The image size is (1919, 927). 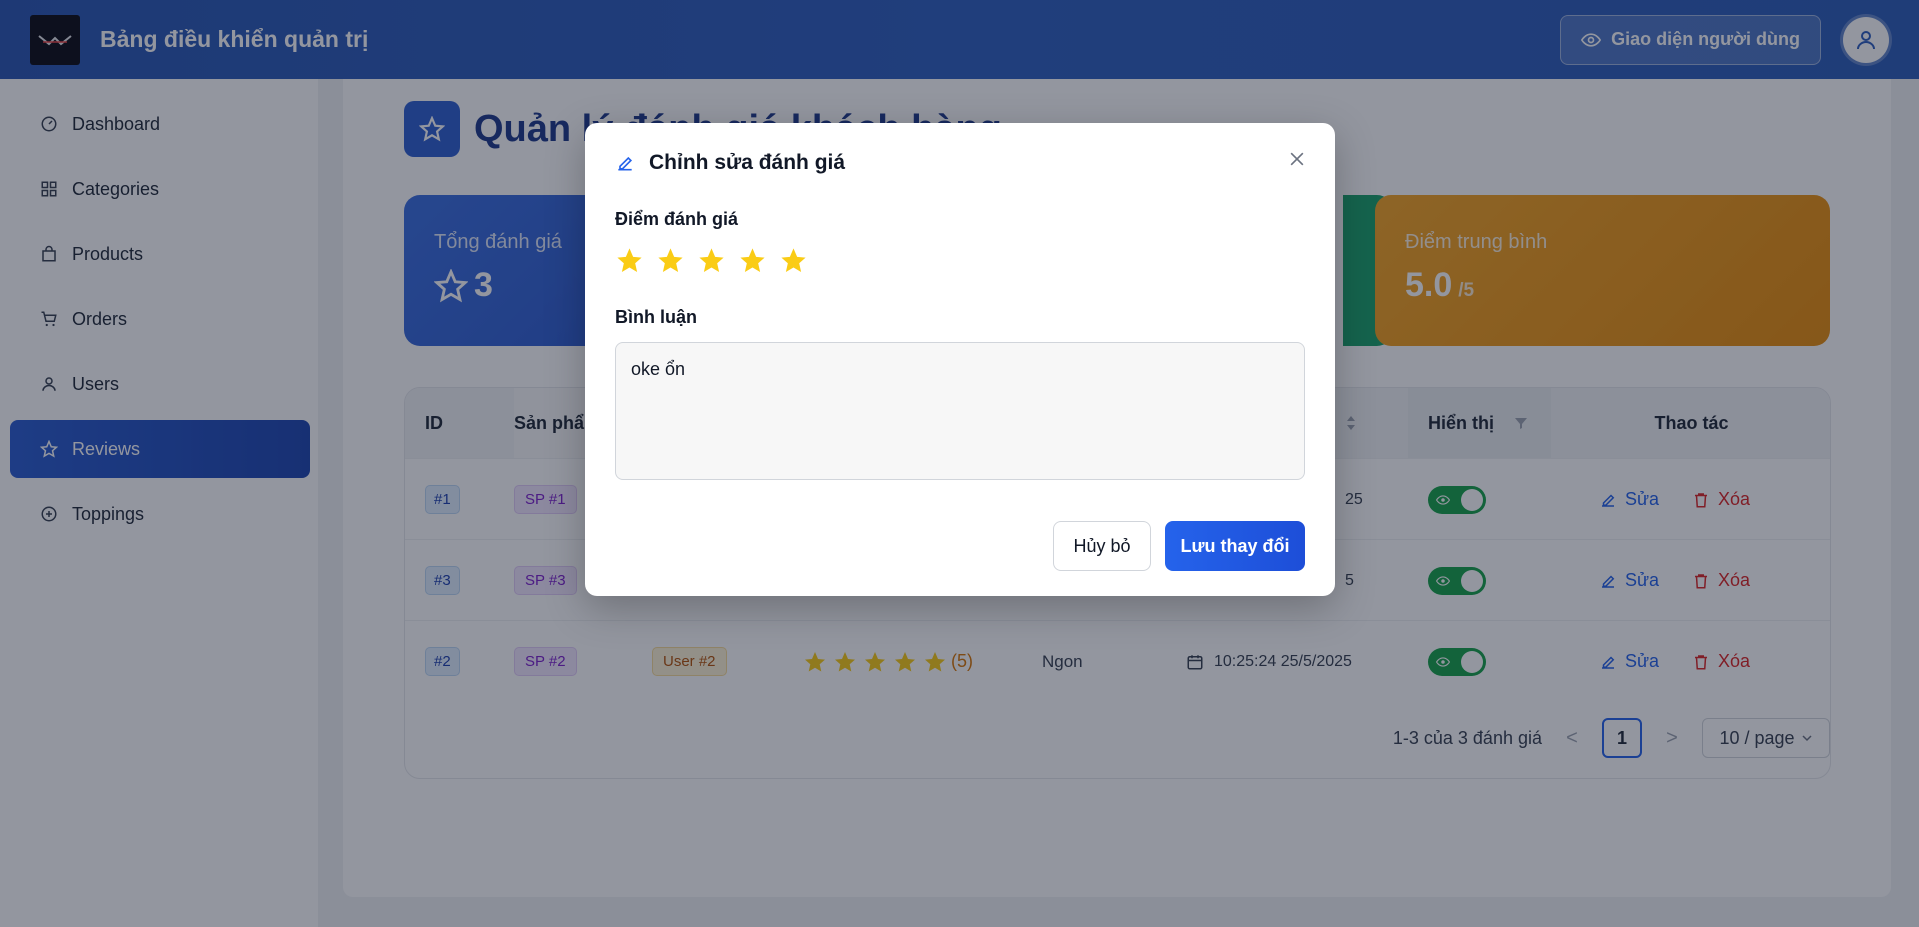 What do you see at coordinates (960, 411) in the screenshot?
I see `comment-textarea: oke ổn` at bounding box center [960, 411].